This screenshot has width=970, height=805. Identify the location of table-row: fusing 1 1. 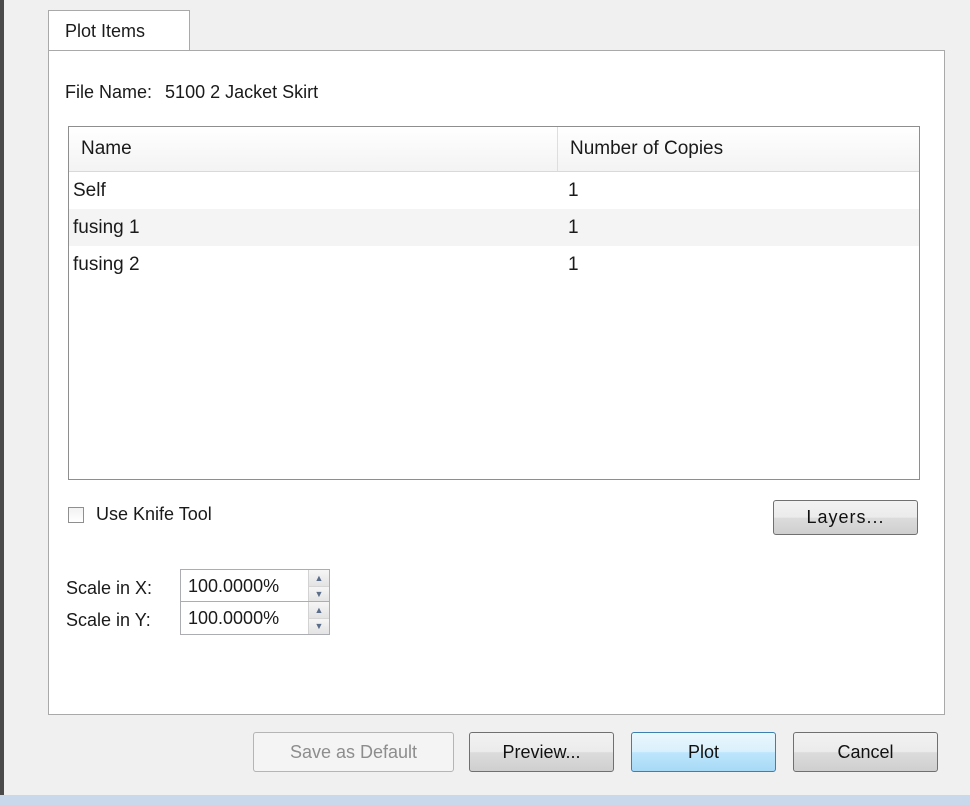
(494, 227).